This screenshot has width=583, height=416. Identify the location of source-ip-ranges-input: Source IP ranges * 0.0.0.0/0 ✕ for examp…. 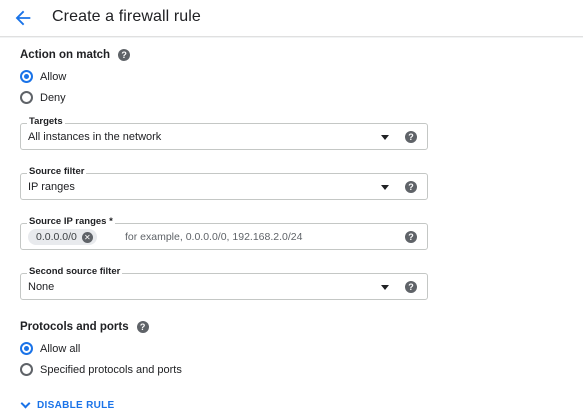
(224, 233).